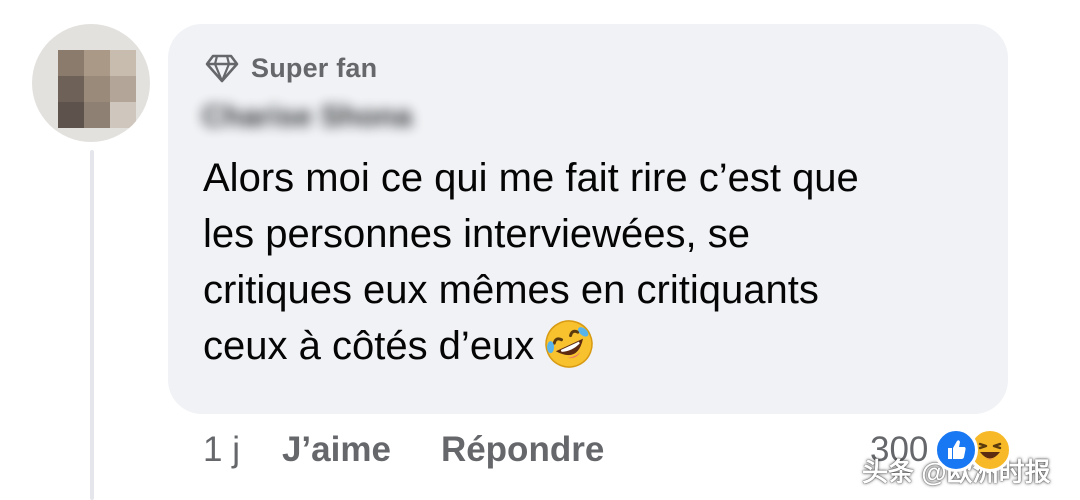  I want to click on author-name: Charise Shona, so click(307, 117).